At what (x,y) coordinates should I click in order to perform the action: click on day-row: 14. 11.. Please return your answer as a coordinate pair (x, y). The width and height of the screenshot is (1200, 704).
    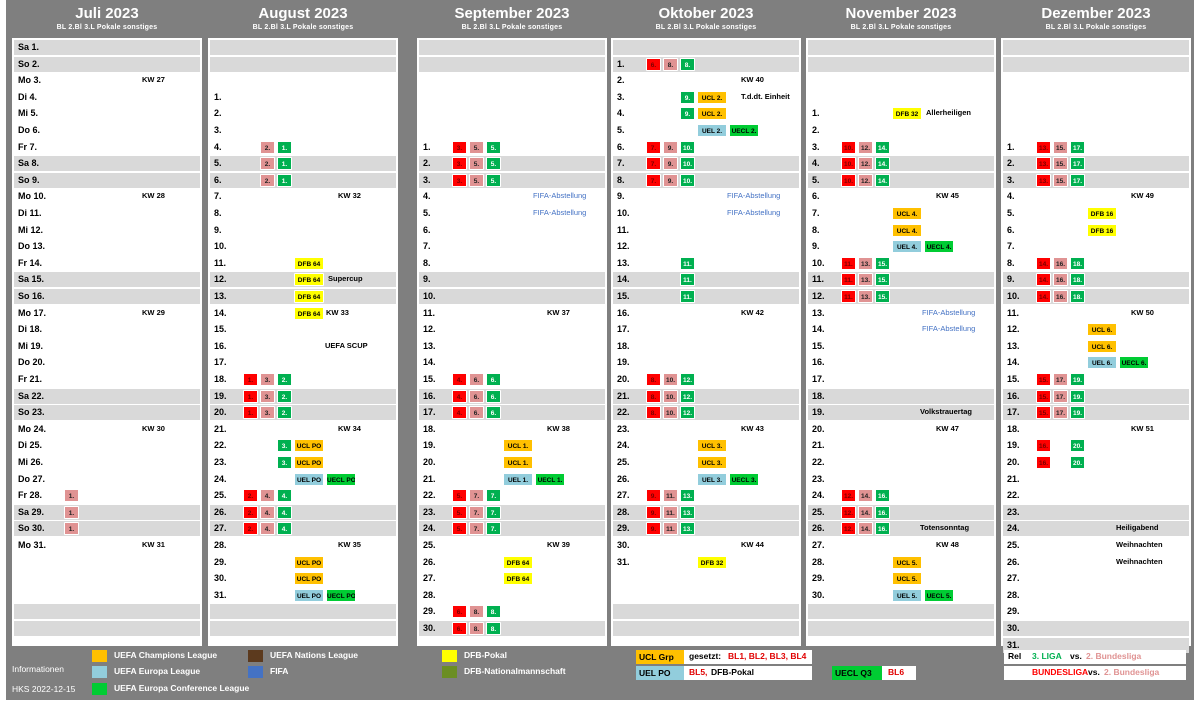
    Looking at the image, I should click on (706, 280).